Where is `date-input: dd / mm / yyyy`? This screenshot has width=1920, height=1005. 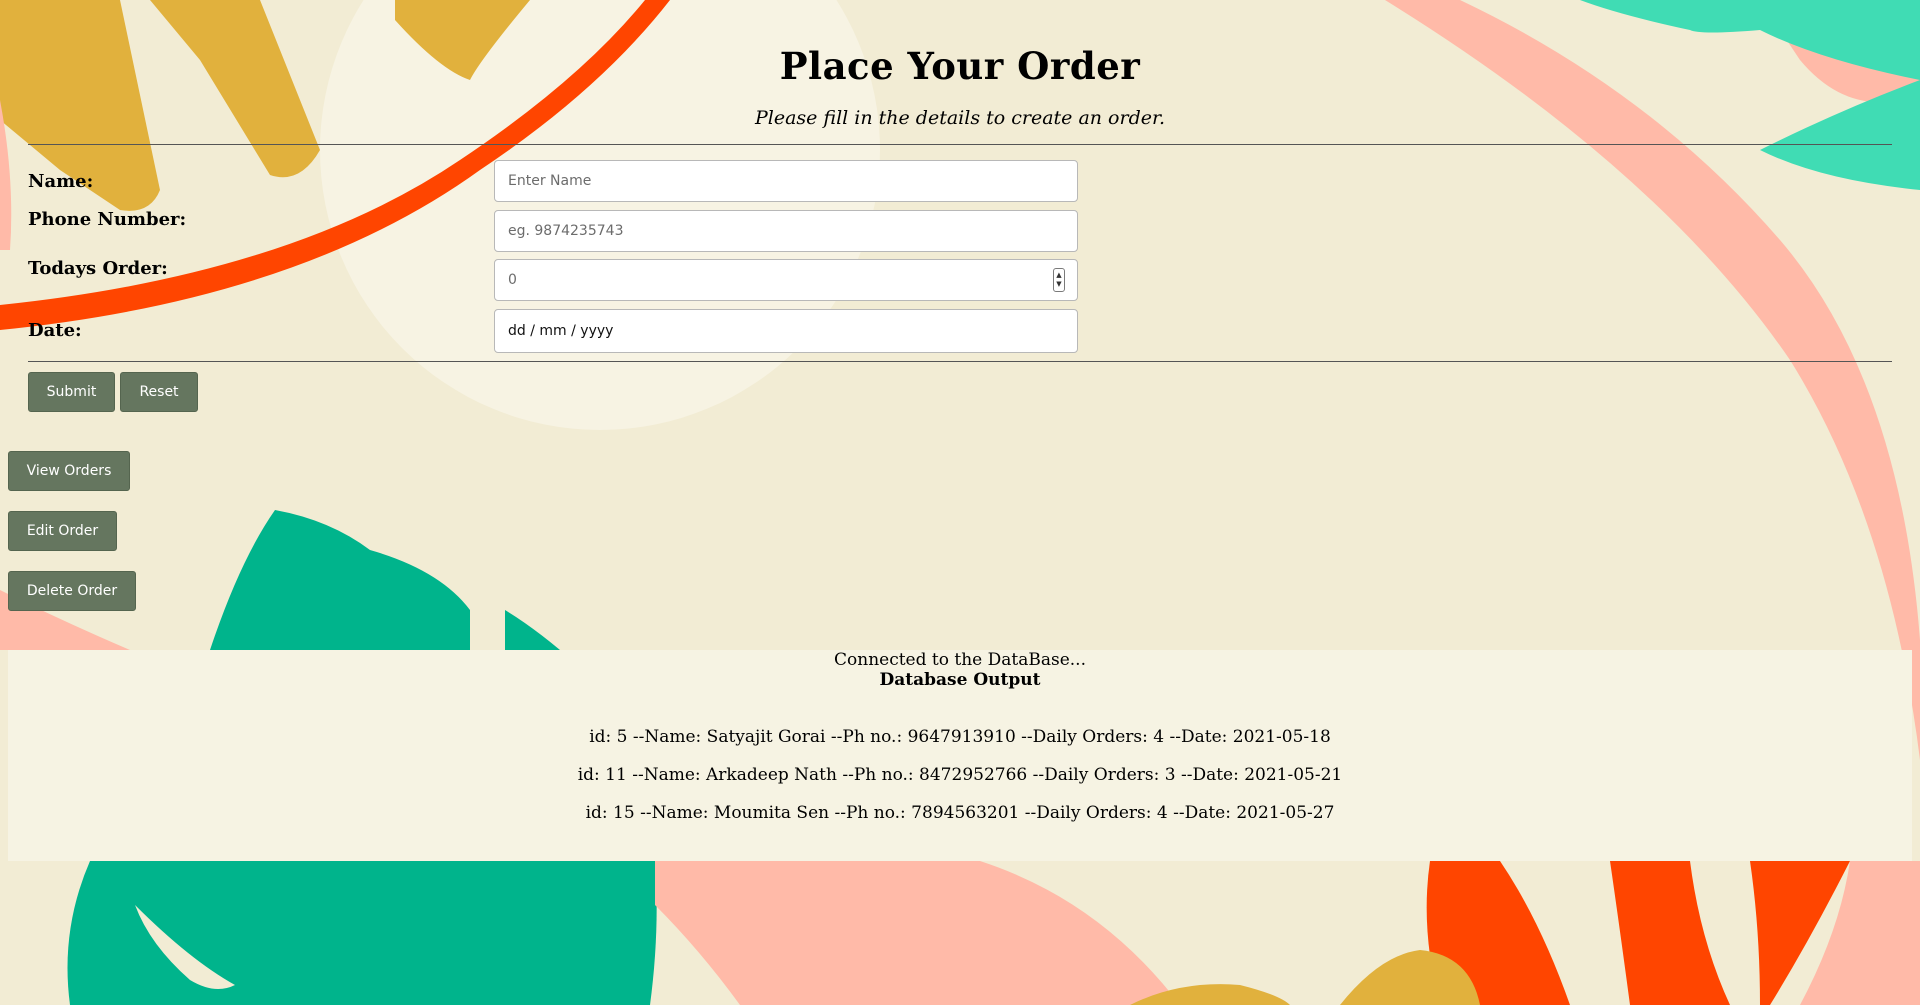 date-input: dd / mm / yyyy is located at coordinates (786, 331).